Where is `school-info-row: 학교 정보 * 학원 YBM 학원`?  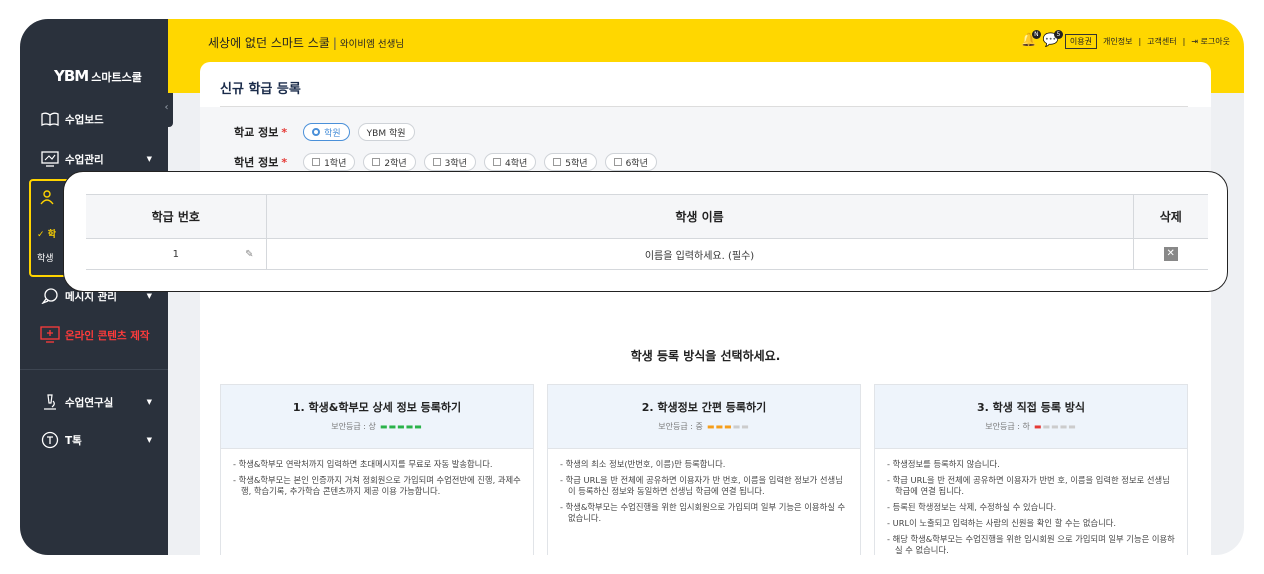 school-info-row: 학교 정보 * 학원 YBM 학원 is located at coordinates (328, 132).